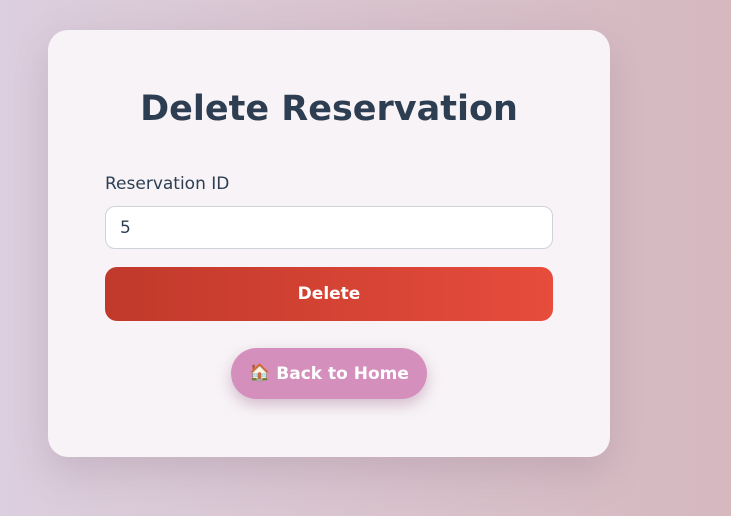 The height and width of the screenshot is (516, 731). I want to click on house-icon: 🏠, so click(260, 373).